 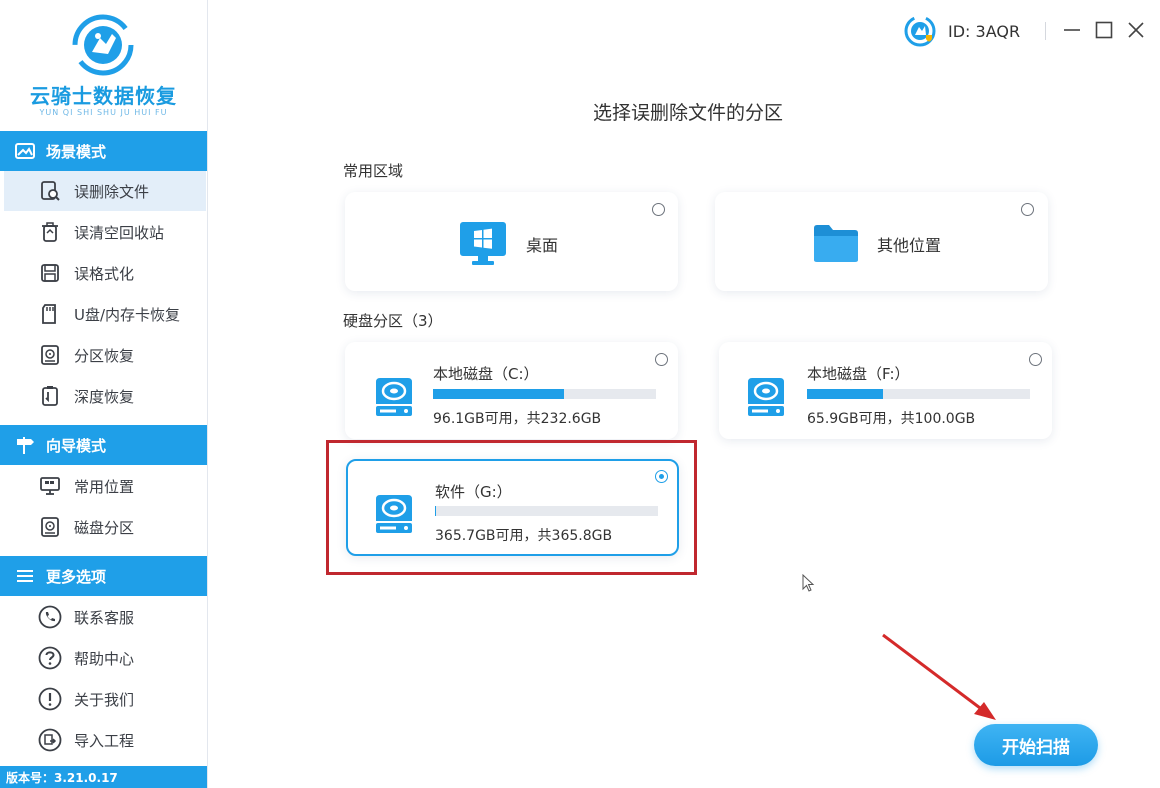 I want to click on folder-icon, so click(x=836, y=243).